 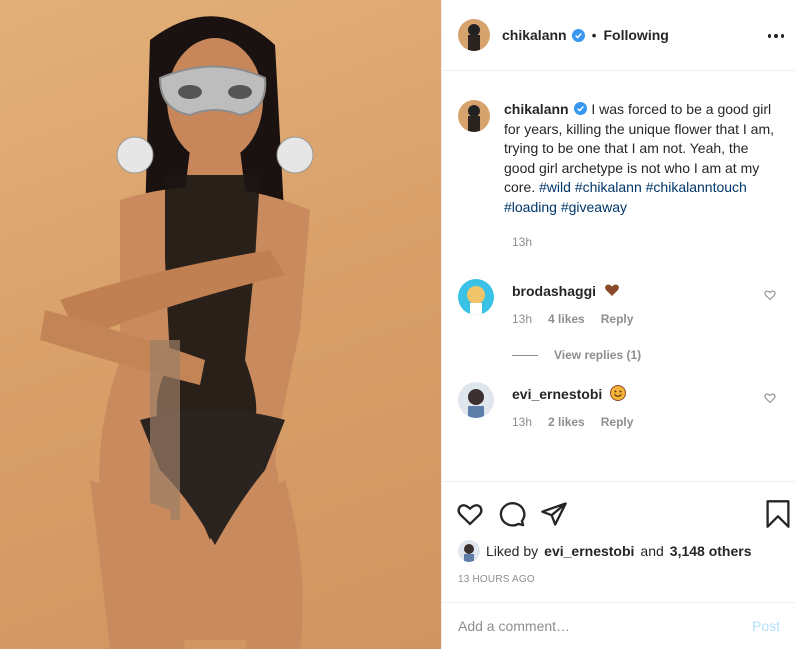 I want to click on hashtag-link: #giveaway, so click(x=594, y=207).